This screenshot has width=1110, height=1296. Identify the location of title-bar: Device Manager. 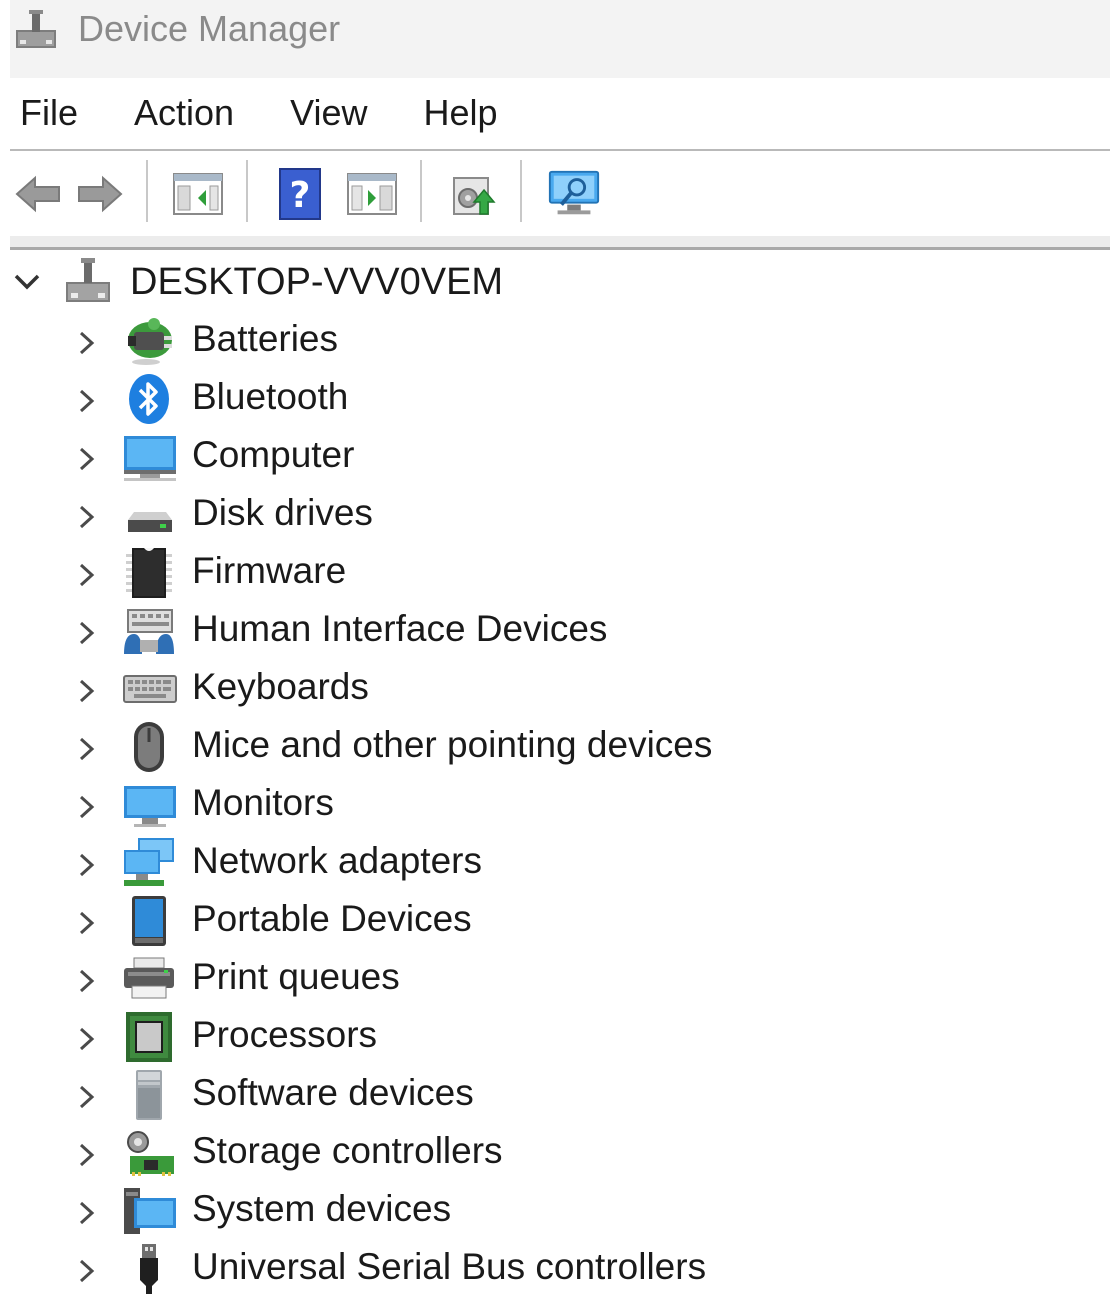
(560, 39).